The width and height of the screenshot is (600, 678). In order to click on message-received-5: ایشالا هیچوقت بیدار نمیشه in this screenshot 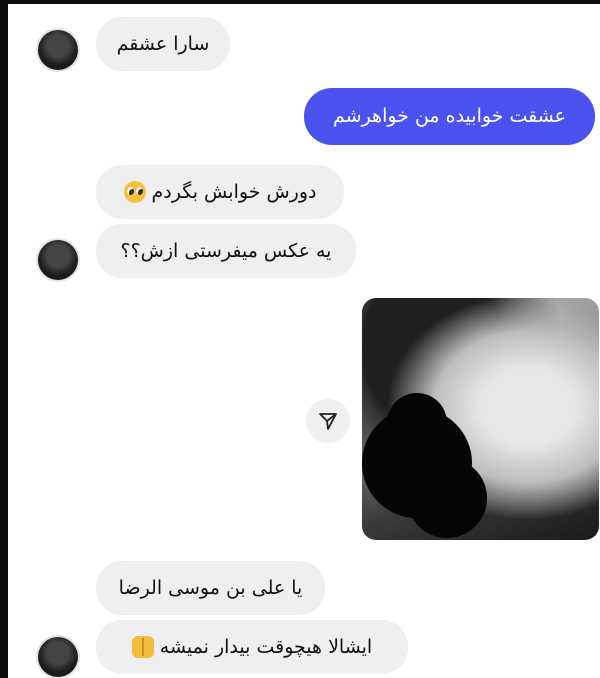, I will do `click(252, 647)`.